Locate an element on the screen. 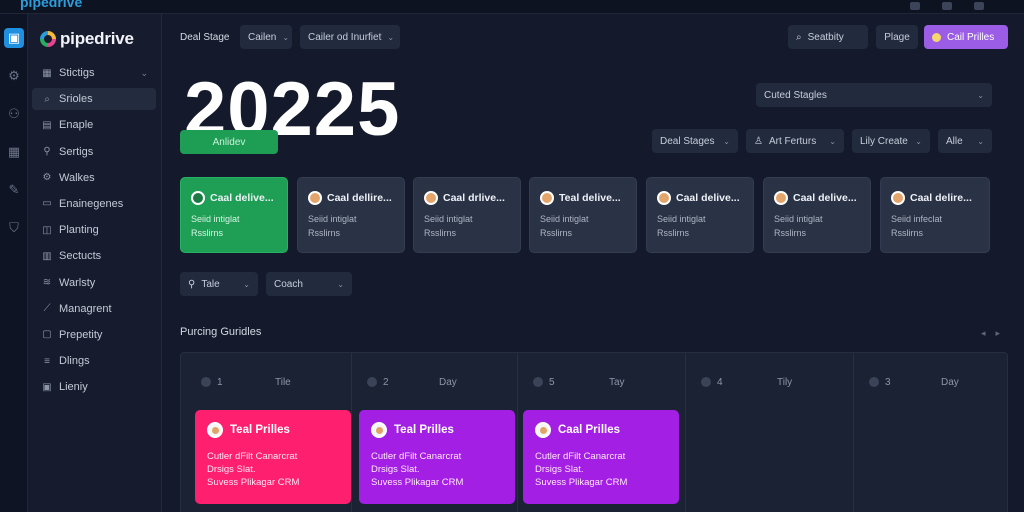 This screenshot has height=512, width=1024. column-header: 4 Tily is located at coordinates (771, 382).